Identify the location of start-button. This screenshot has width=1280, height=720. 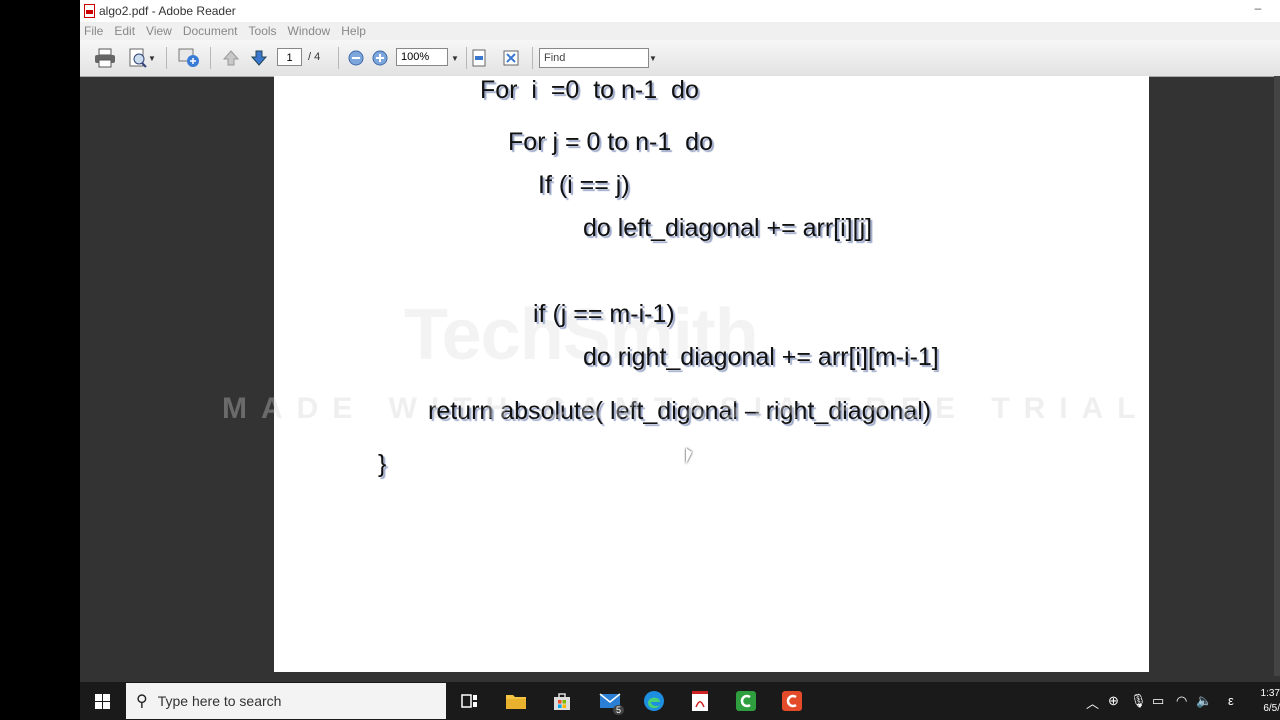
(102, 701).